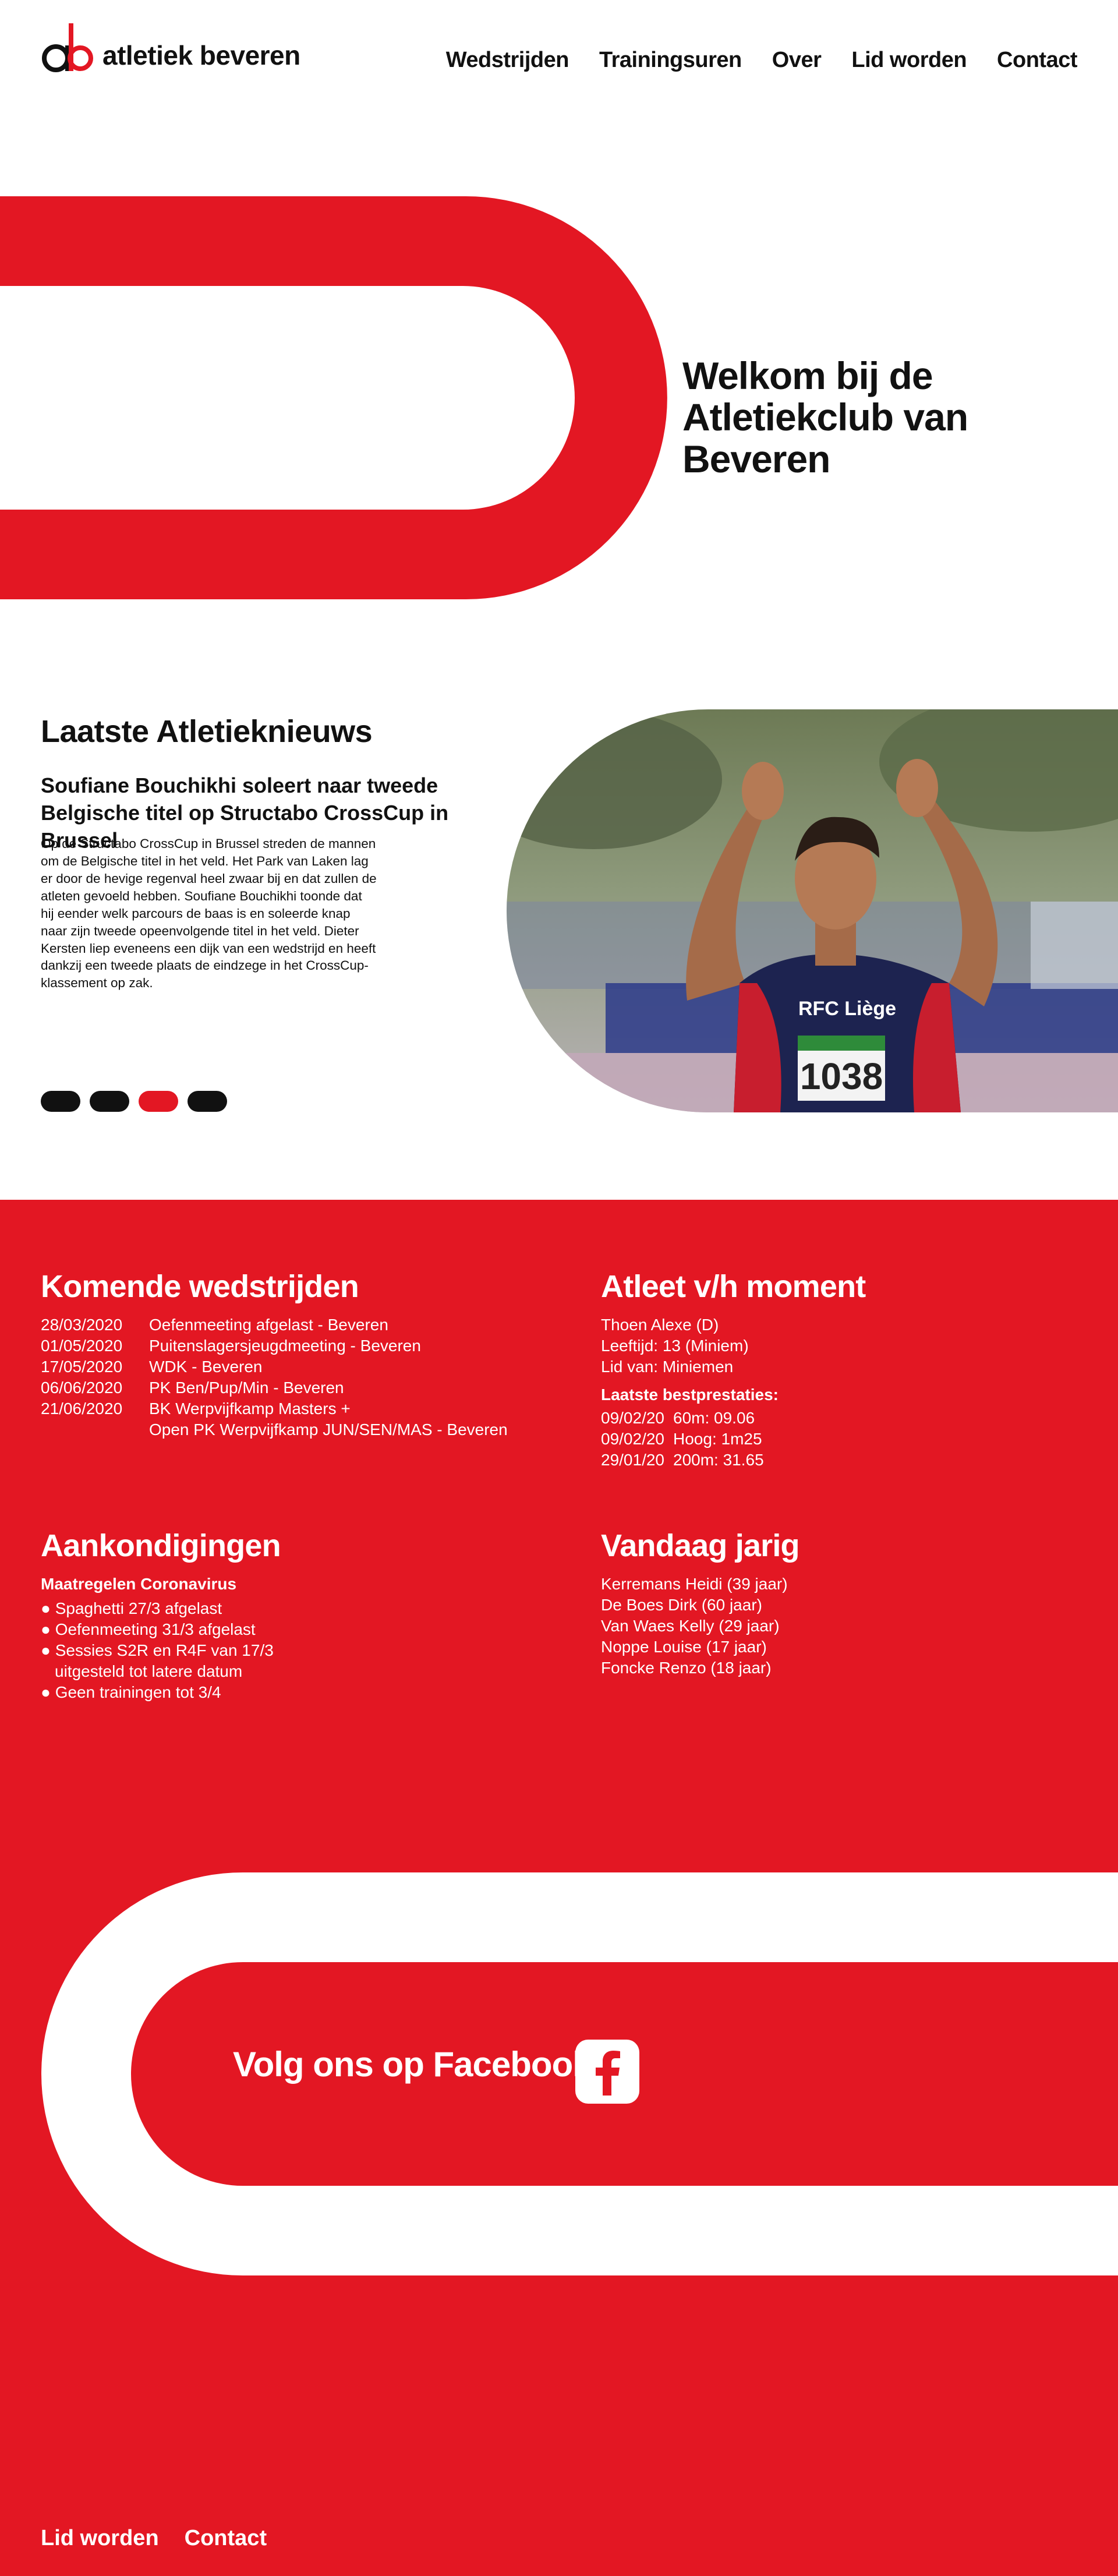 The height and width of the screenshot is (2576, 1118). Describe the element at coordinates (303, 1366) in the screenshot. I see `competition-row: 17/05/2020 WDK - Beveren` at that location.